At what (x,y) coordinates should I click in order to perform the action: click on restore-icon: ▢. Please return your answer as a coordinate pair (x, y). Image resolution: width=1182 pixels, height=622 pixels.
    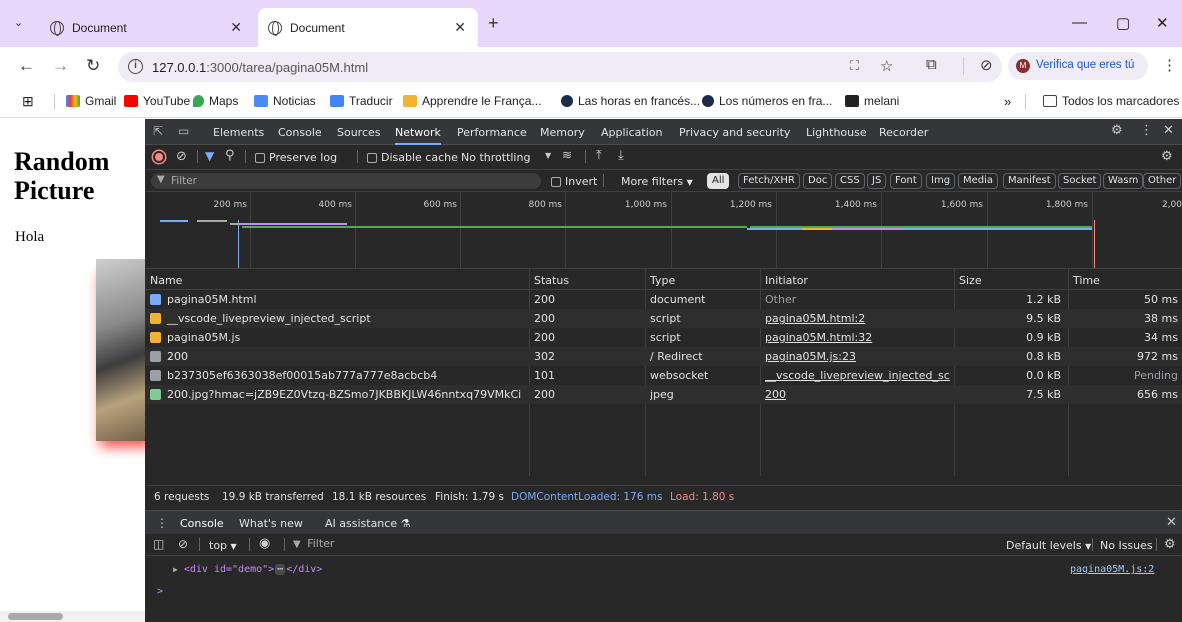
    Looking at the image, I should click on (1123, 23).